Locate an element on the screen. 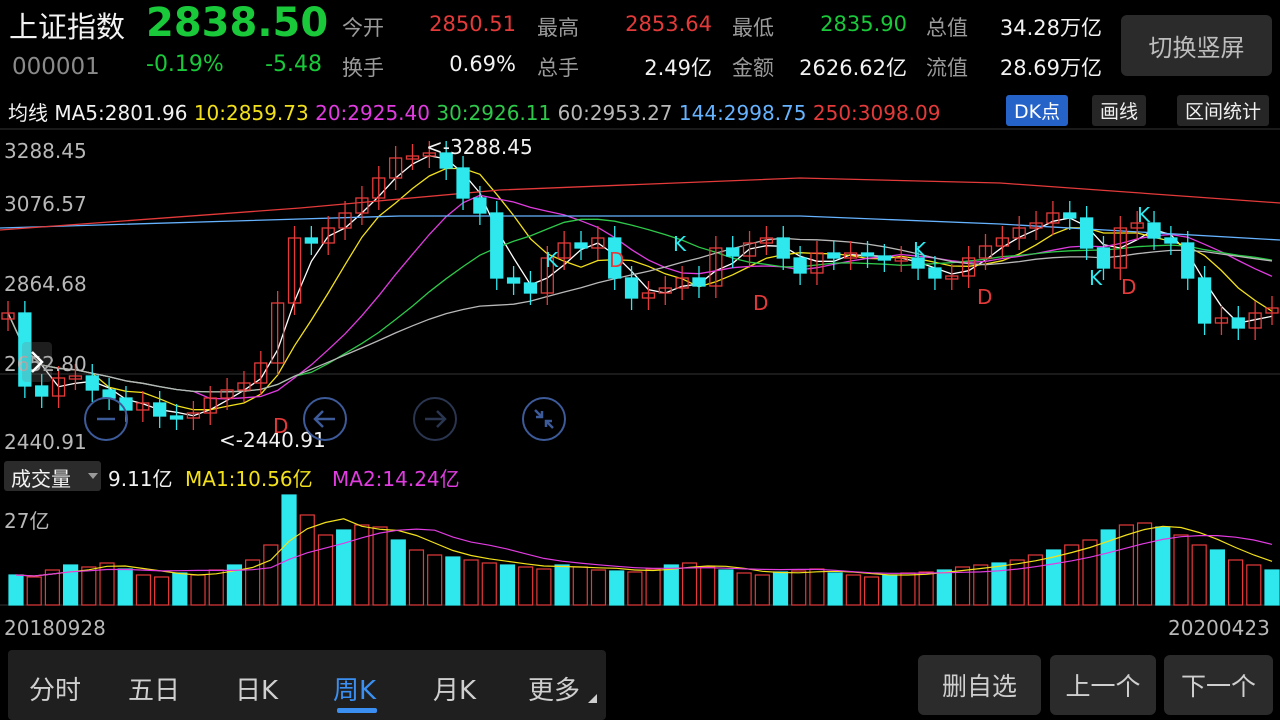  y-label-3: 2864.68 is located at coordinates (45, 284).